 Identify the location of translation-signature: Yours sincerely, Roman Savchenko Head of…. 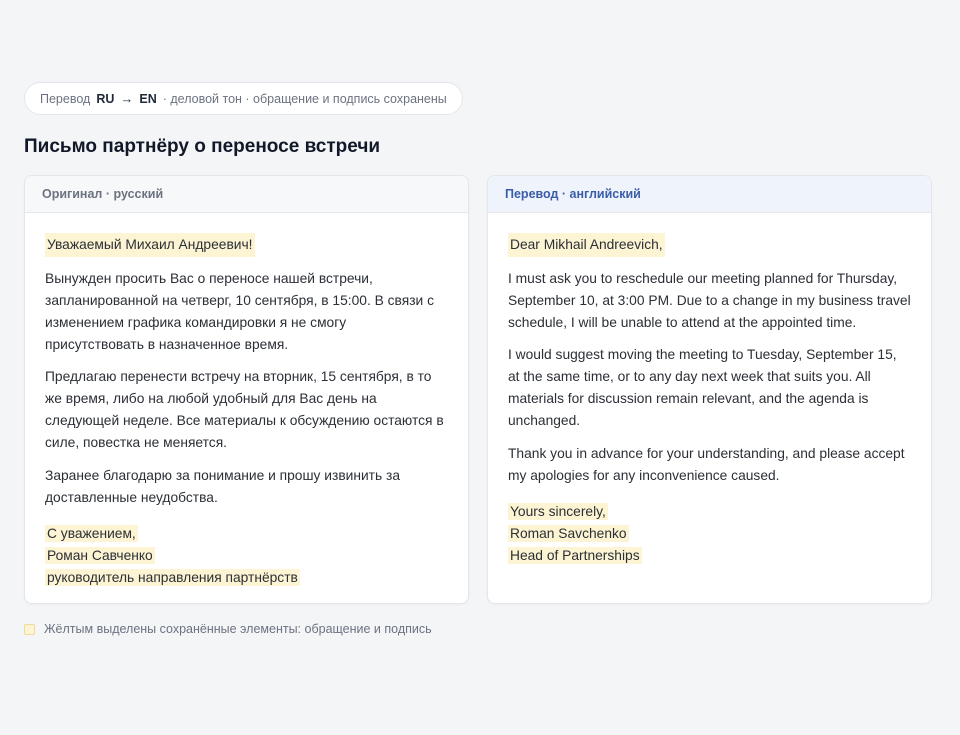
(709, 534).